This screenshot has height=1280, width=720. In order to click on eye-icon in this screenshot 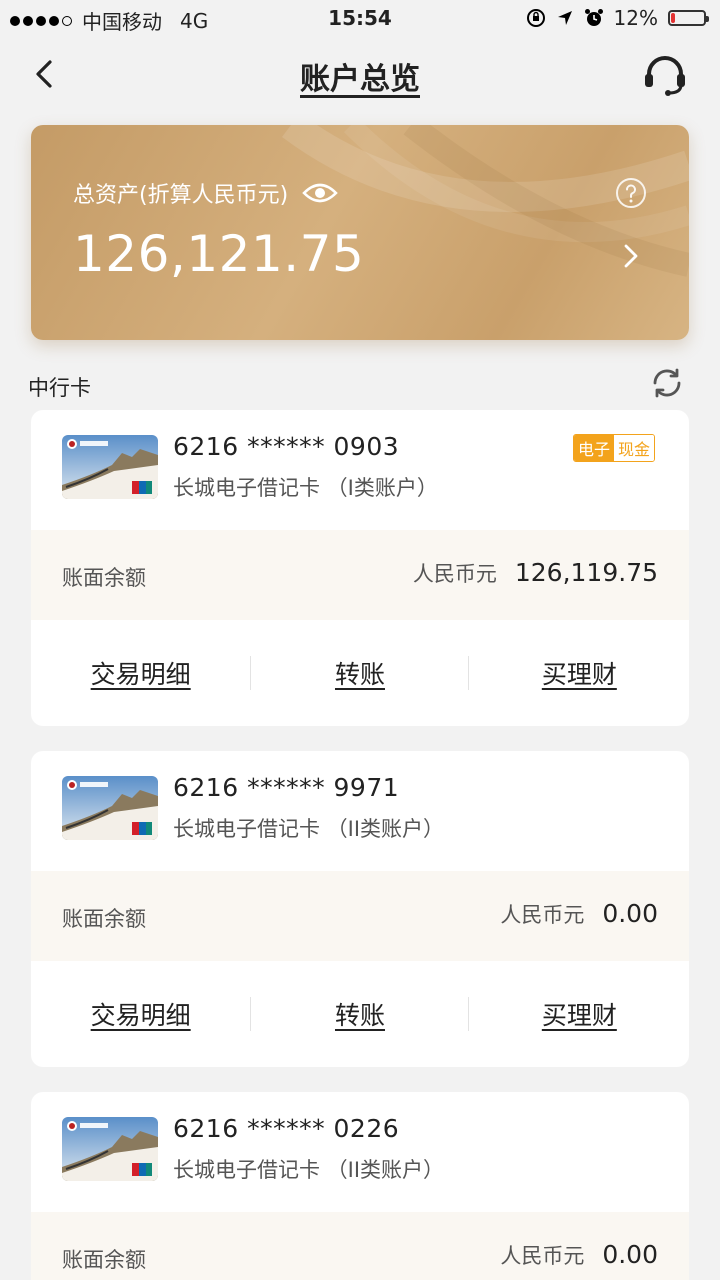, I will do `click(320, 193)`.